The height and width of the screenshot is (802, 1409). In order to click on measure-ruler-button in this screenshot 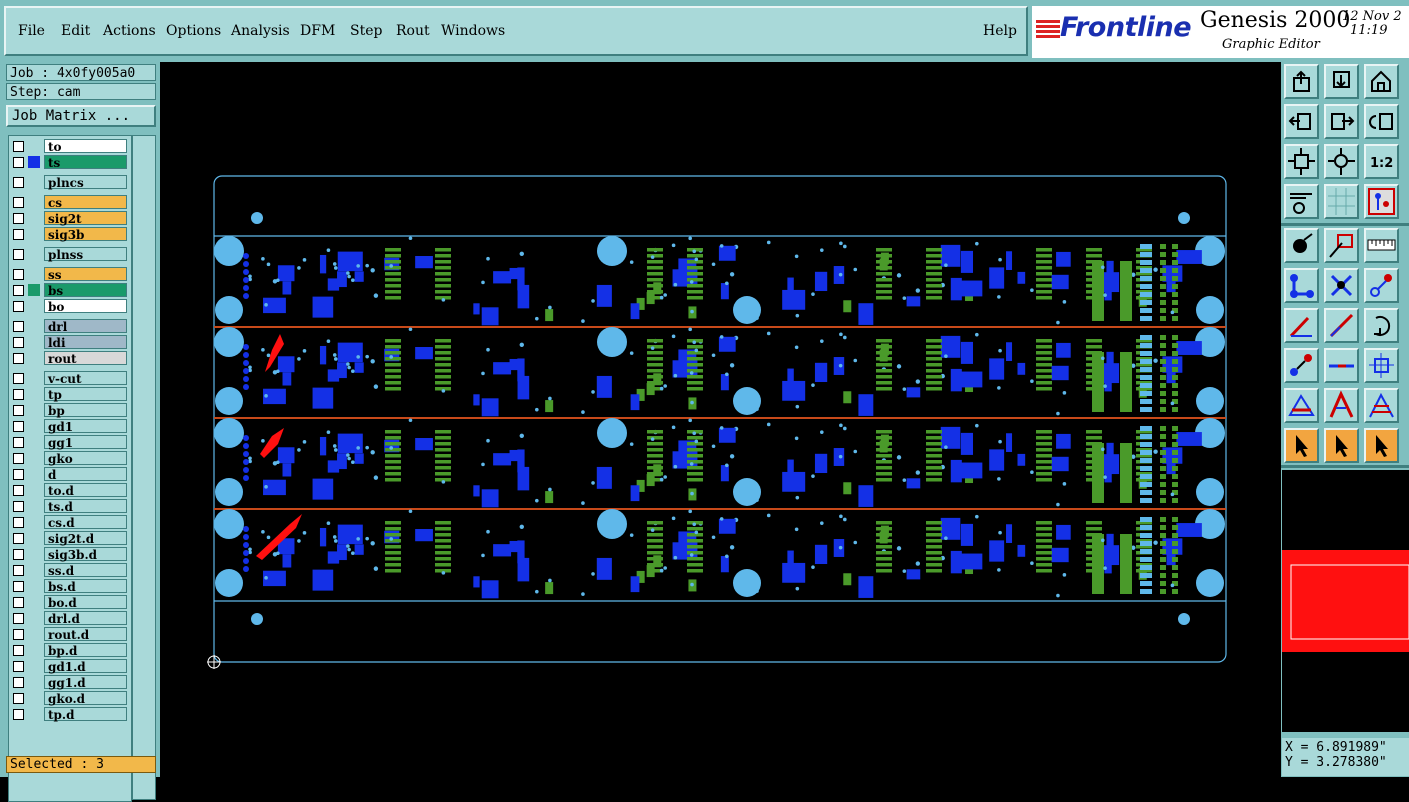, I will do `click(1381, 245)`.